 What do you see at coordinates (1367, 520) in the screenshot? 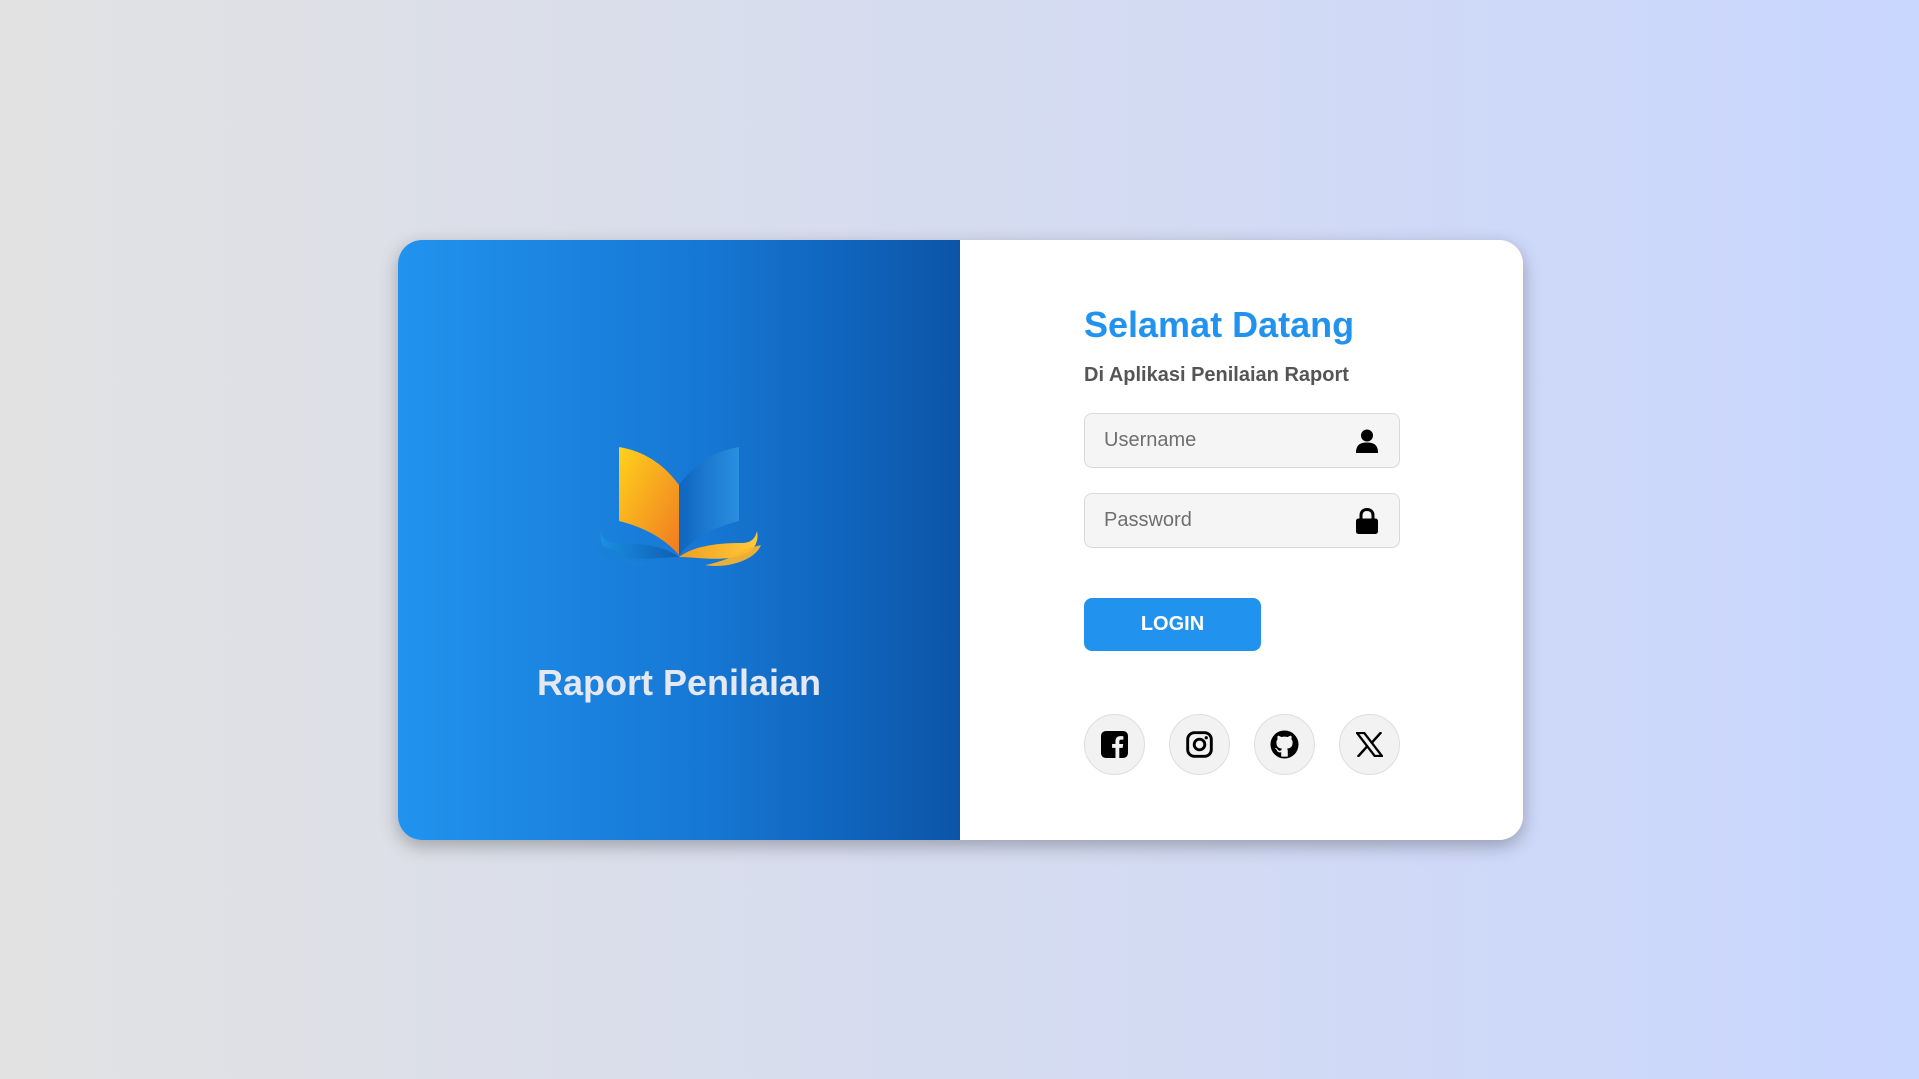
I see `lock-icon` at bounding box center [1367, 520].